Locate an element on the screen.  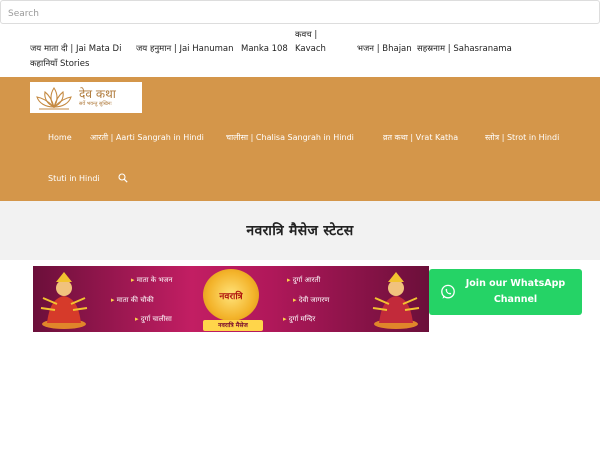
banner-link-durga-mandir: दुर्गा मन्दिर is located at coordinates (299, 319).